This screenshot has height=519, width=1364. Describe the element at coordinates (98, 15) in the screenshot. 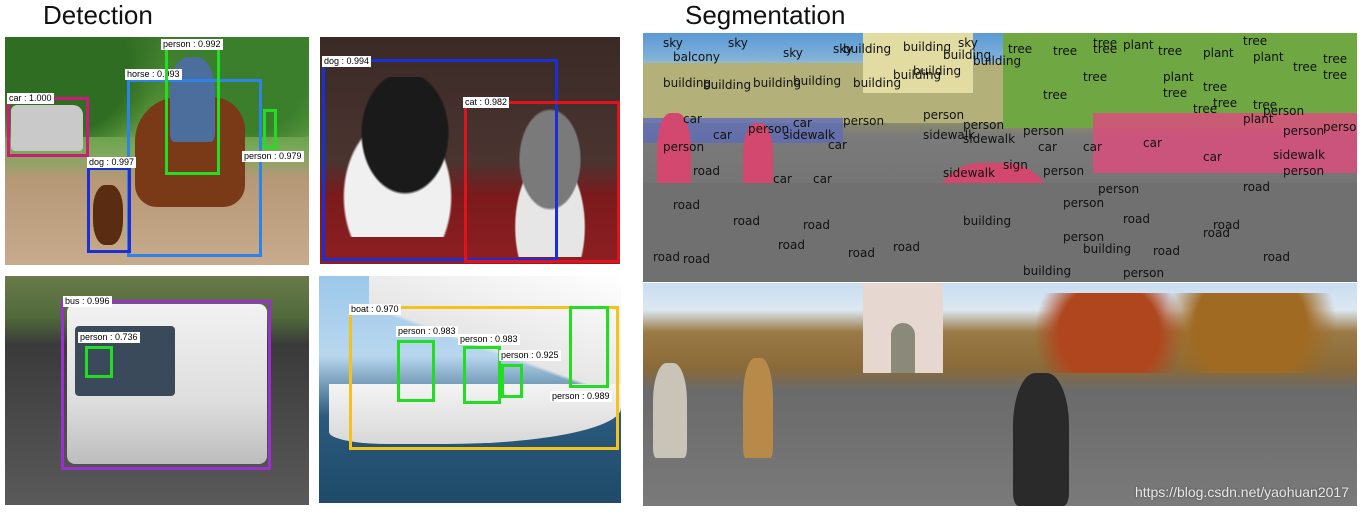

I see `detection-heading: Detection` at that location.